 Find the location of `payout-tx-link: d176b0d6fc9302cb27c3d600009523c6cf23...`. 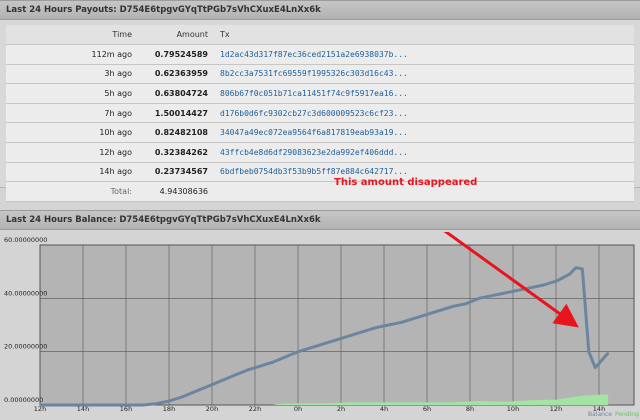

payout-tx-link: d176b0d6fc9302cb27c3d600009523c6cf23... is located at coordinates (424, 113).